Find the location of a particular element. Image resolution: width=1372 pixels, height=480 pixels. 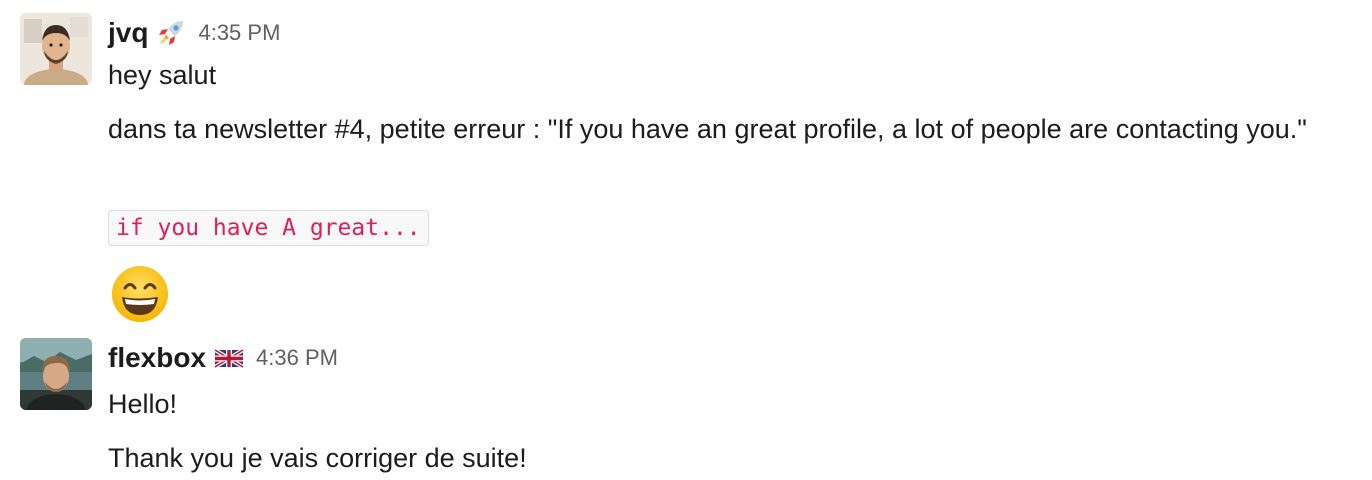

timestamp: 4:36 PM is located at coordinates (297, 358).